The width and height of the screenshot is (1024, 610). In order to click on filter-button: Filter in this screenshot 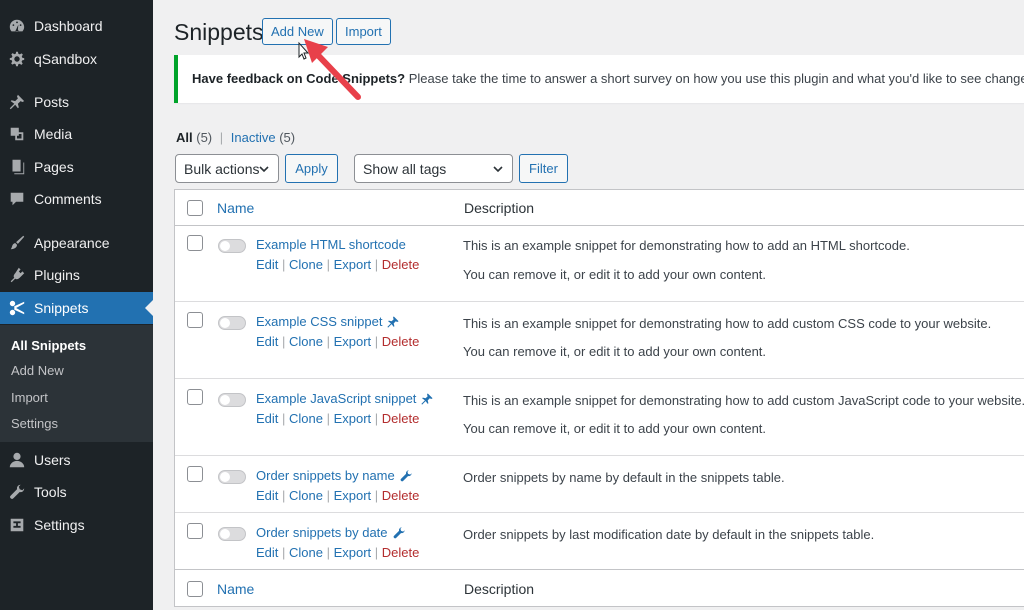, I will do `click(543, 168)`.